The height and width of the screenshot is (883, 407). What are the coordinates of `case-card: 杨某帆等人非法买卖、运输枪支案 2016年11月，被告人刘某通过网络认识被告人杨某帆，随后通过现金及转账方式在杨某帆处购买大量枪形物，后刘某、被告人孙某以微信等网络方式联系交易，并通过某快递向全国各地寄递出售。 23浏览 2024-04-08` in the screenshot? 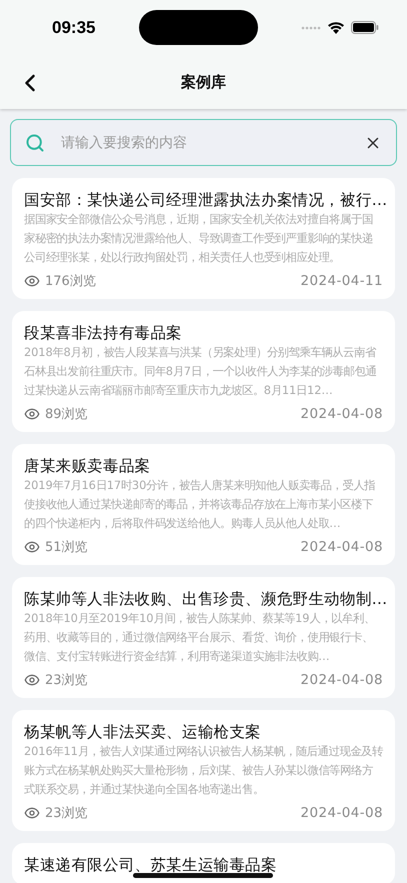 It's located at (203, 770).